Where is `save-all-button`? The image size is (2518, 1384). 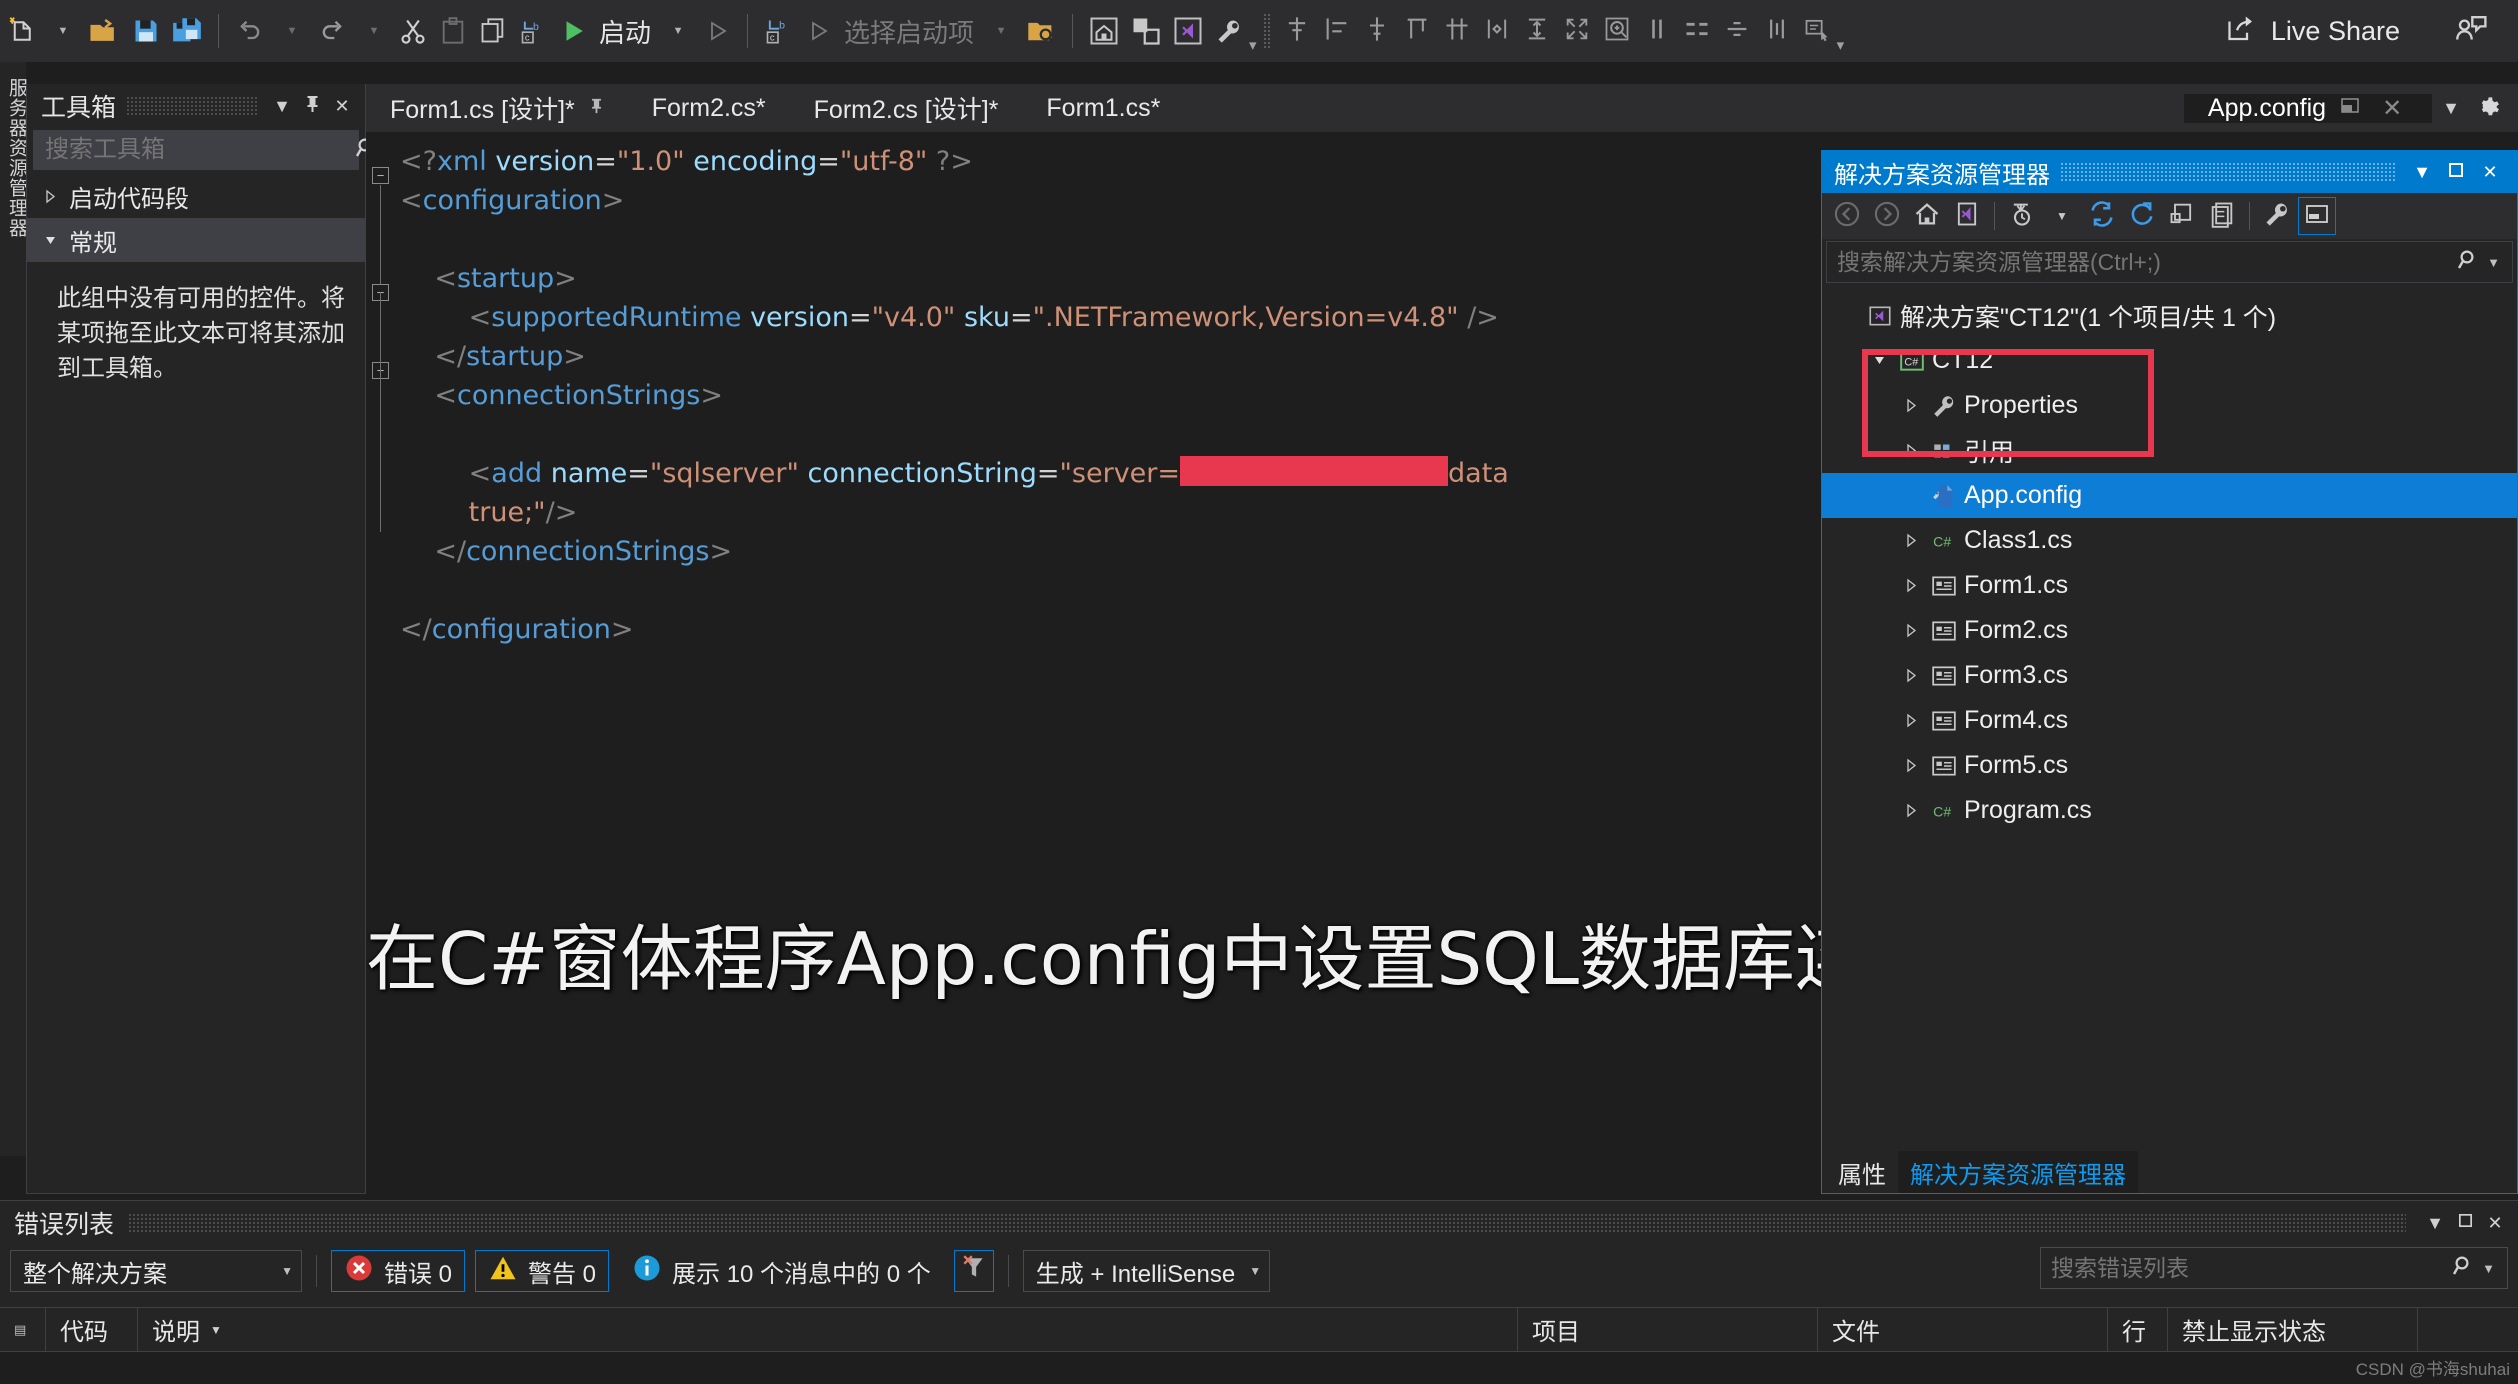
save-all-button is located at coordinates (187, 31).